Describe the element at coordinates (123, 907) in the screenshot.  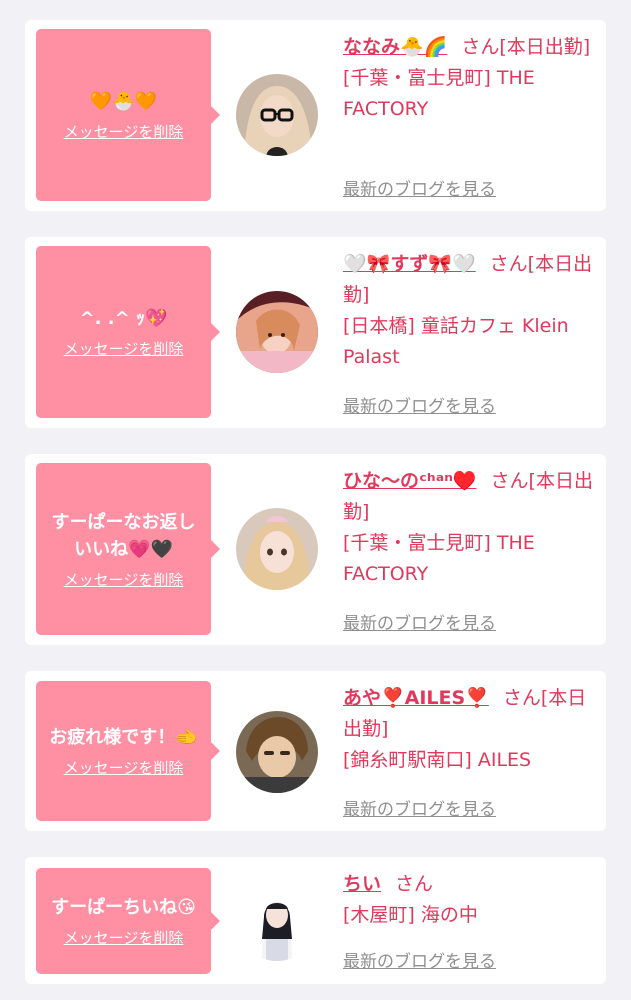
I see `message-text: すーぱーちいね😘` at that location.